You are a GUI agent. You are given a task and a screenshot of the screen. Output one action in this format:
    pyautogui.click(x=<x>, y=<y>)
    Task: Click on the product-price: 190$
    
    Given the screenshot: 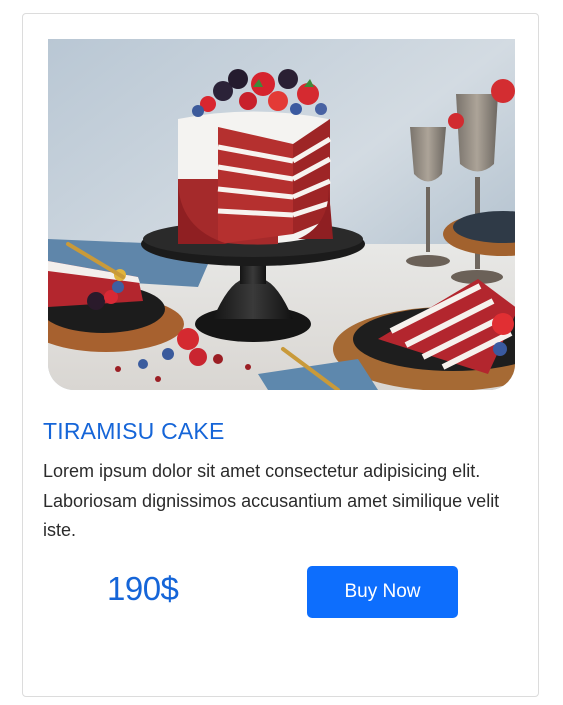 What is the action you would take?
    pyautogui.click(x=143, y=588)
    